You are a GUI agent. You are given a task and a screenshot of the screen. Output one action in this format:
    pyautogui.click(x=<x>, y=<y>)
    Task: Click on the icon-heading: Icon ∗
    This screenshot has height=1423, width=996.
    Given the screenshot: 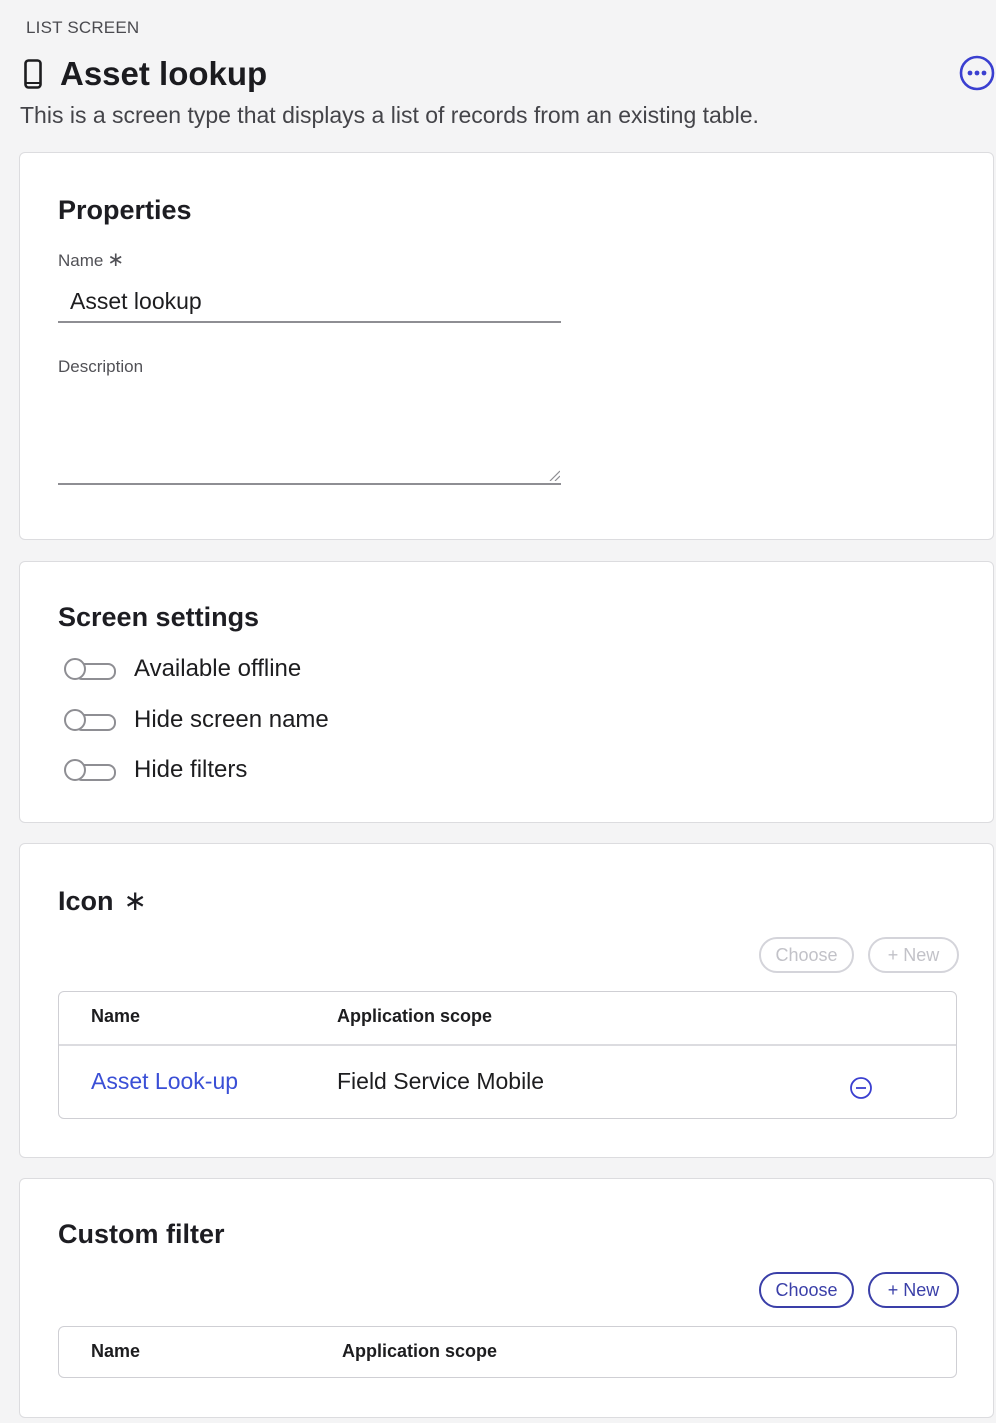 What is the action you would take?
    pyautogui.click(x=102, y=900)
    